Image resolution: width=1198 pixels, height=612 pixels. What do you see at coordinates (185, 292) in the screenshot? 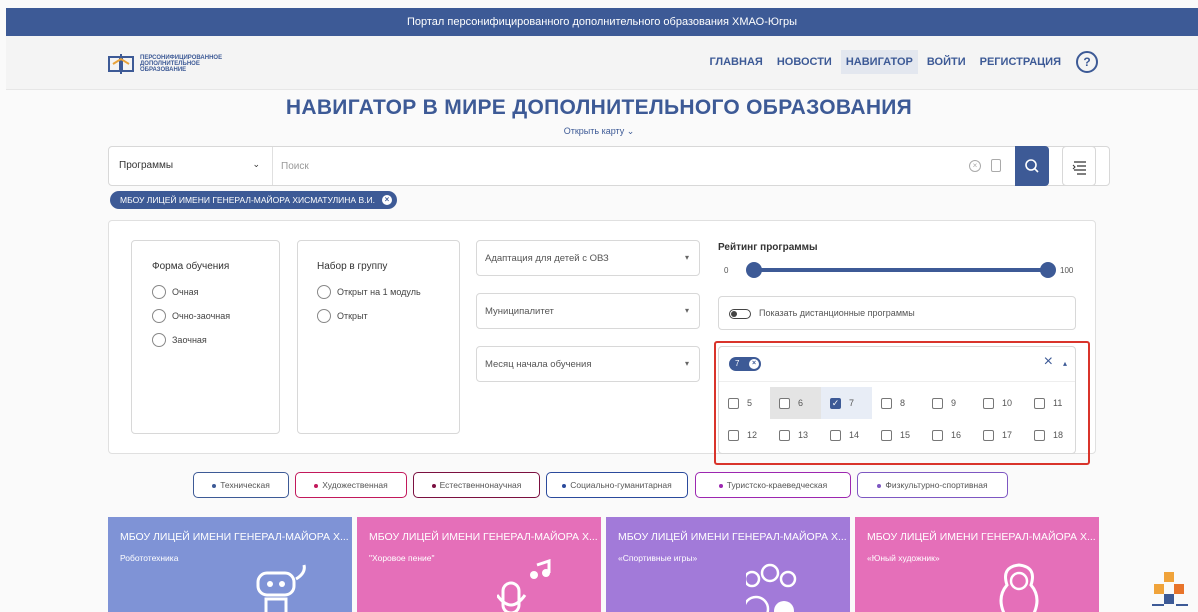
I see `radio-form-fulltime-label: Очная` at bounding box center [185, 292].